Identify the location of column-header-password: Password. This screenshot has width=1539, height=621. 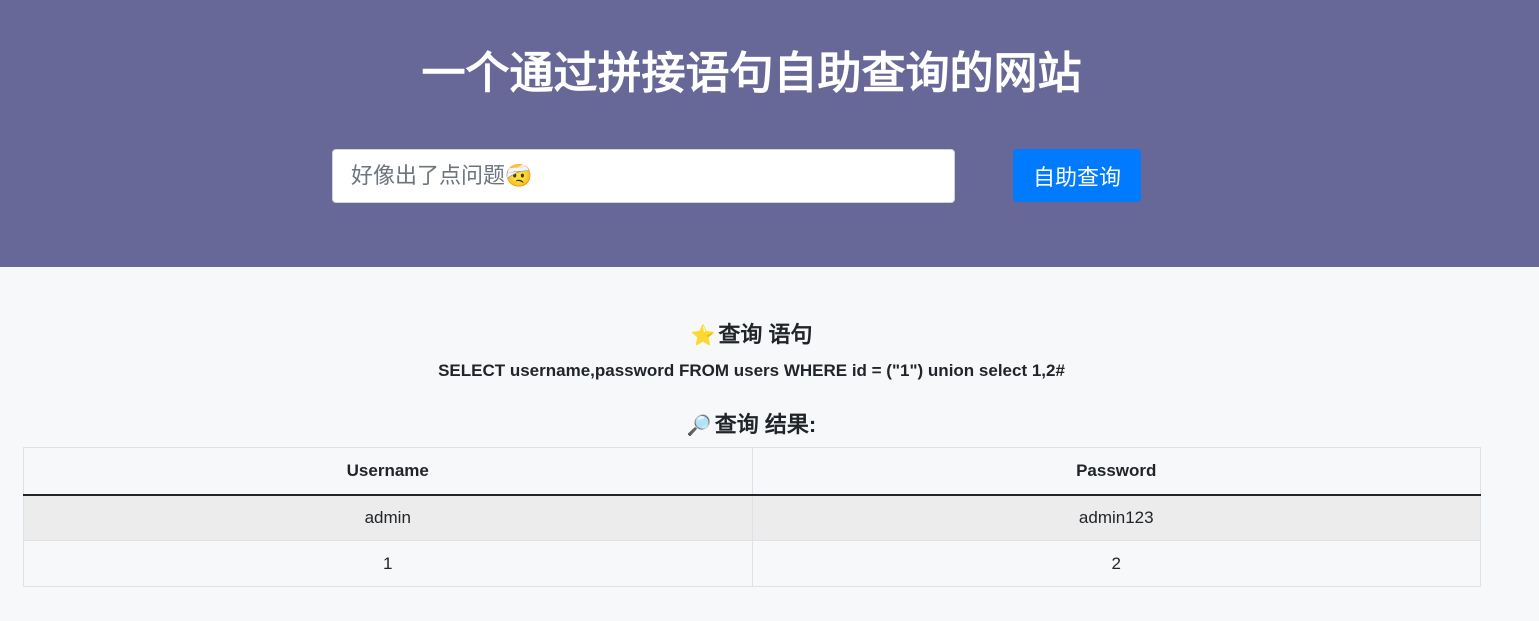
(1116, 471).